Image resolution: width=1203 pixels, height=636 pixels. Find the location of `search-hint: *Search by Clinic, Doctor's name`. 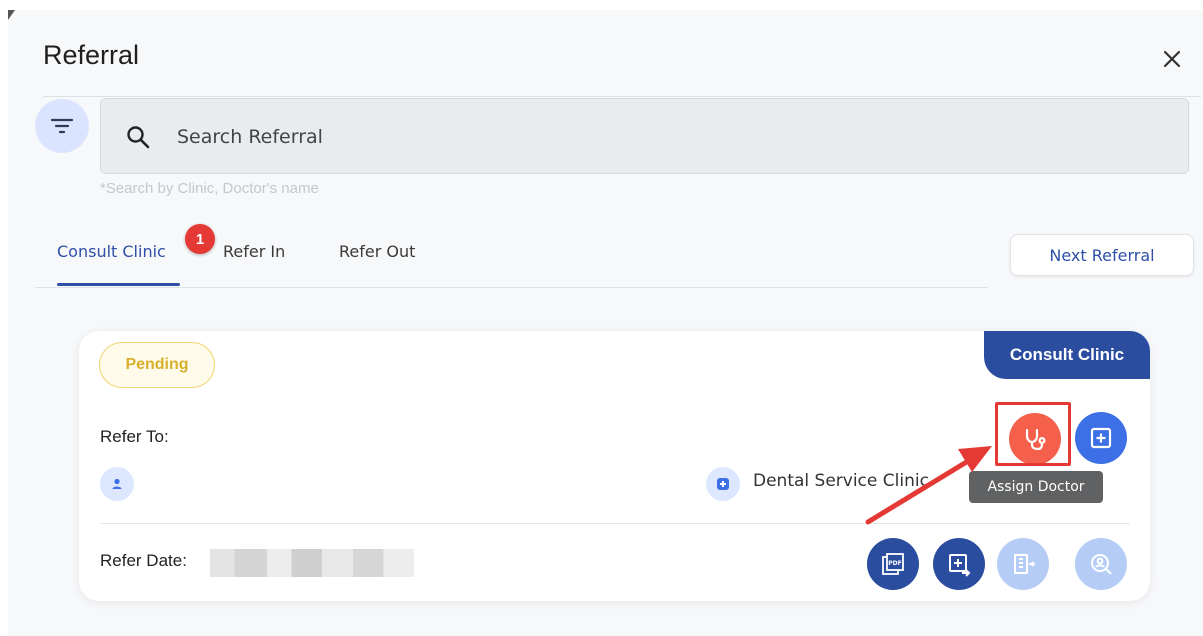

search-hint: *Search by Clinic, Doctor's name is located at coordinates (209, 188).